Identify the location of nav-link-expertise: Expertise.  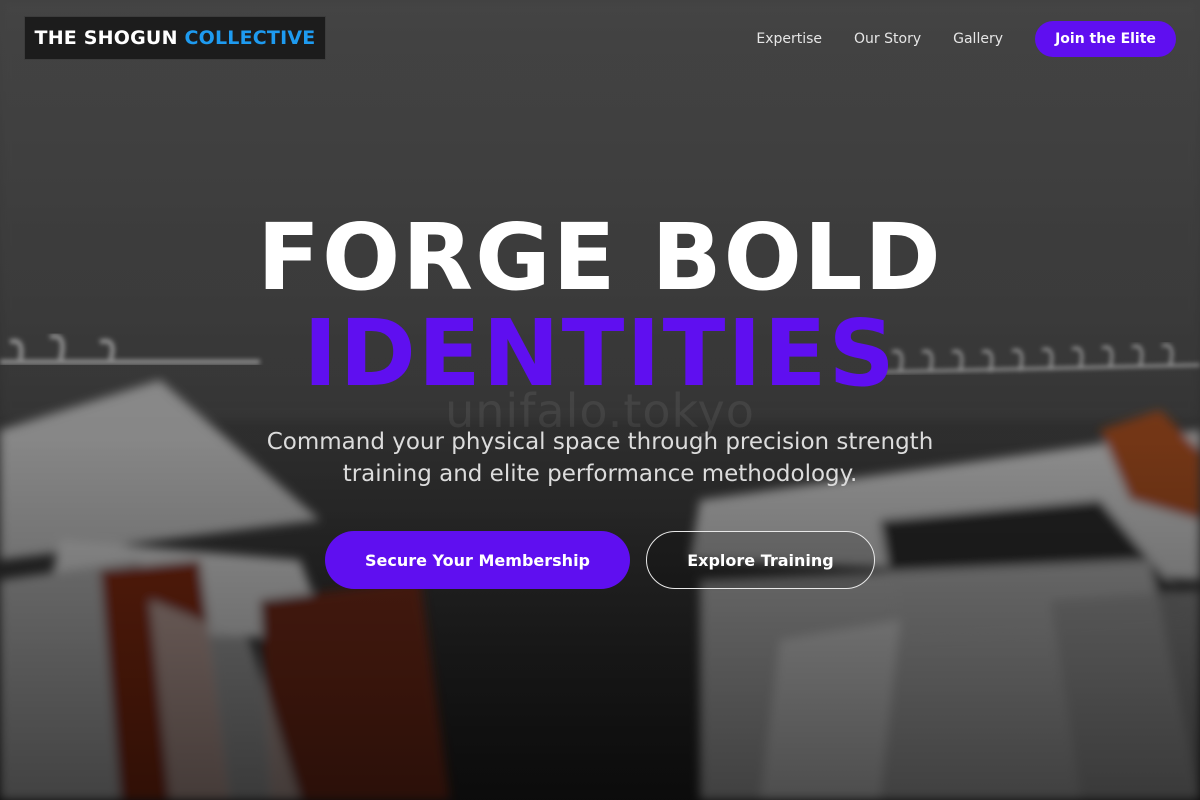
(789, 39).